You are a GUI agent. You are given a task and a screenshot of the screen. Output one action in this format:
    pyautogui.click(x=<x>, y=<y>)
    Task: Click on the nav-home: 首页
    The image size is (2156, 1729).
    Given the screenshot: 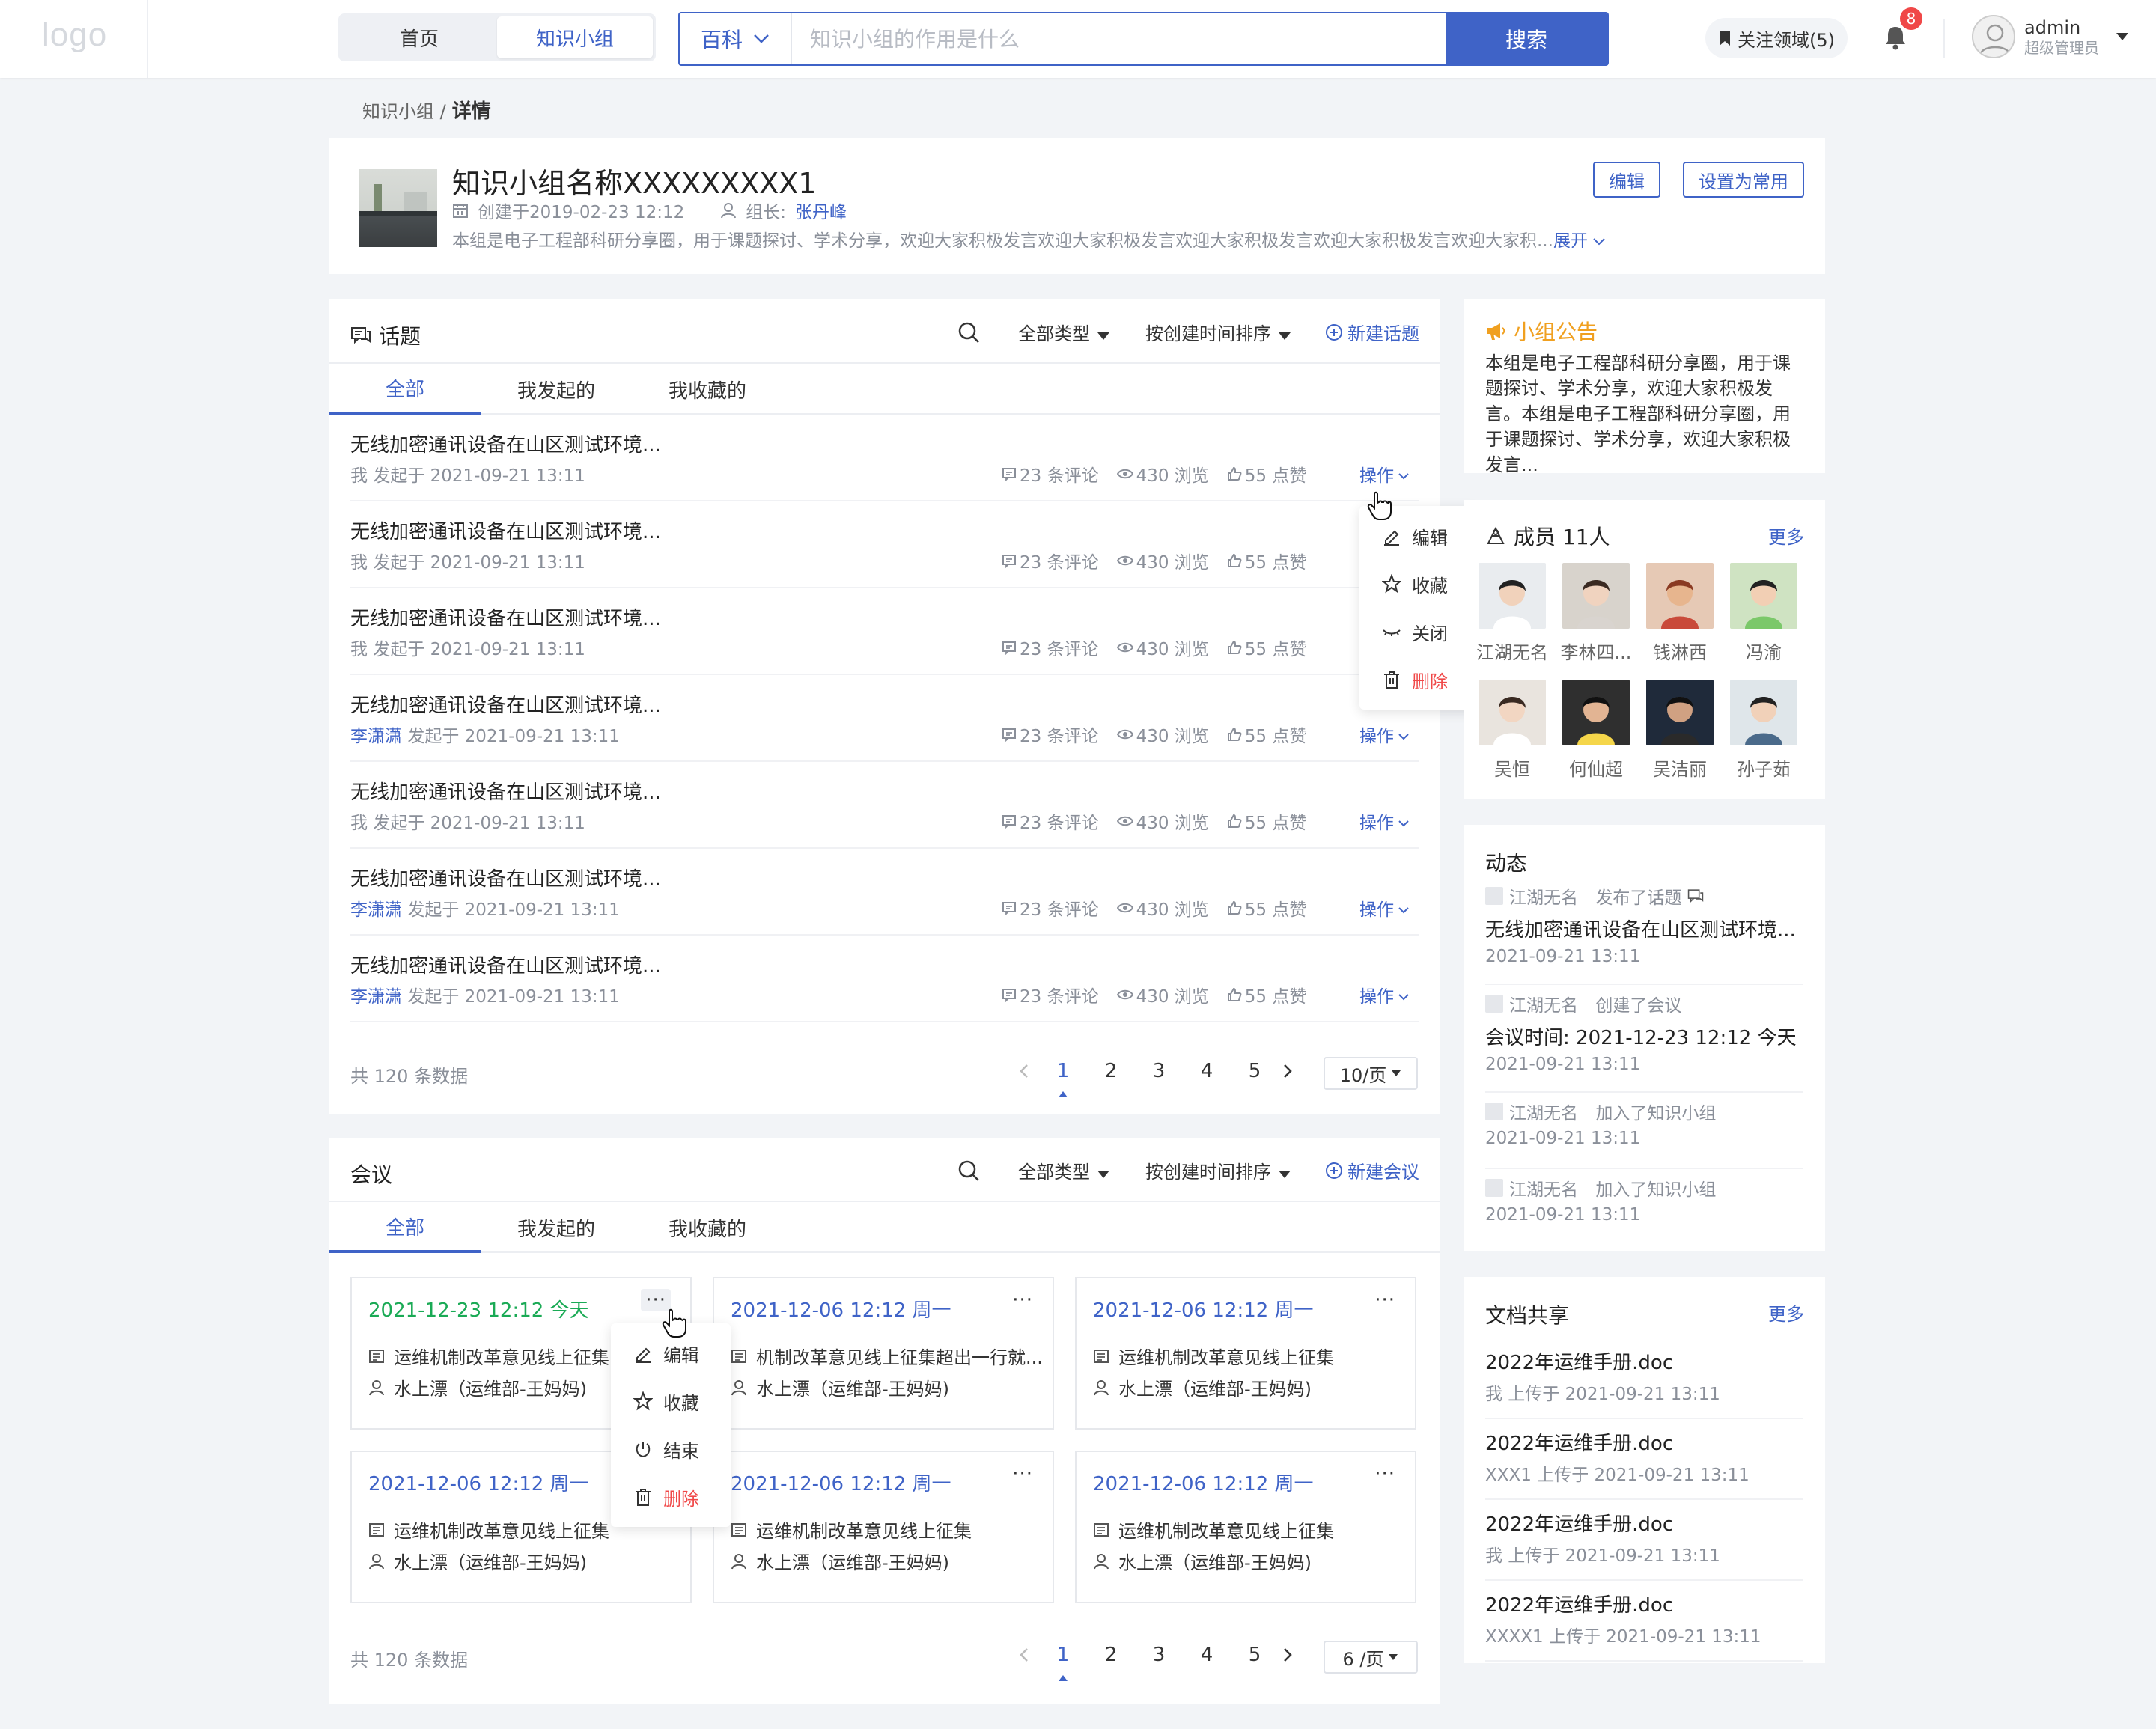 What is the action you would take?
    pyautogui.click(x=419, y=37)
    